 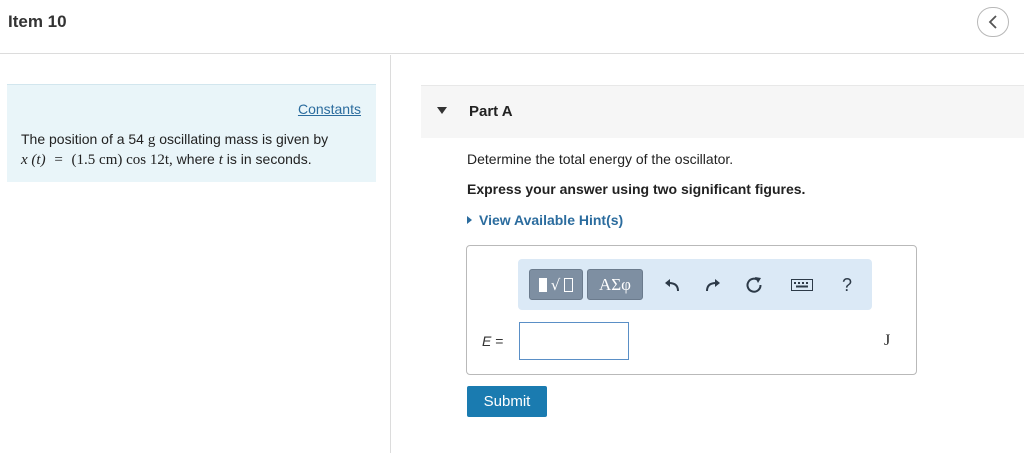 I want to click on item-header: Item 10, so click(x=512, y=27).